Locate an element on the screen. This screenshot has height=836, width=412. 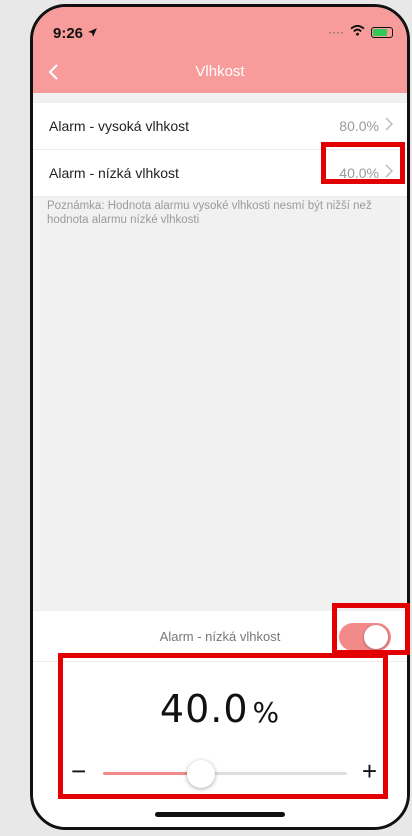
location-arrow-icon is located at coordinates (92, 33).